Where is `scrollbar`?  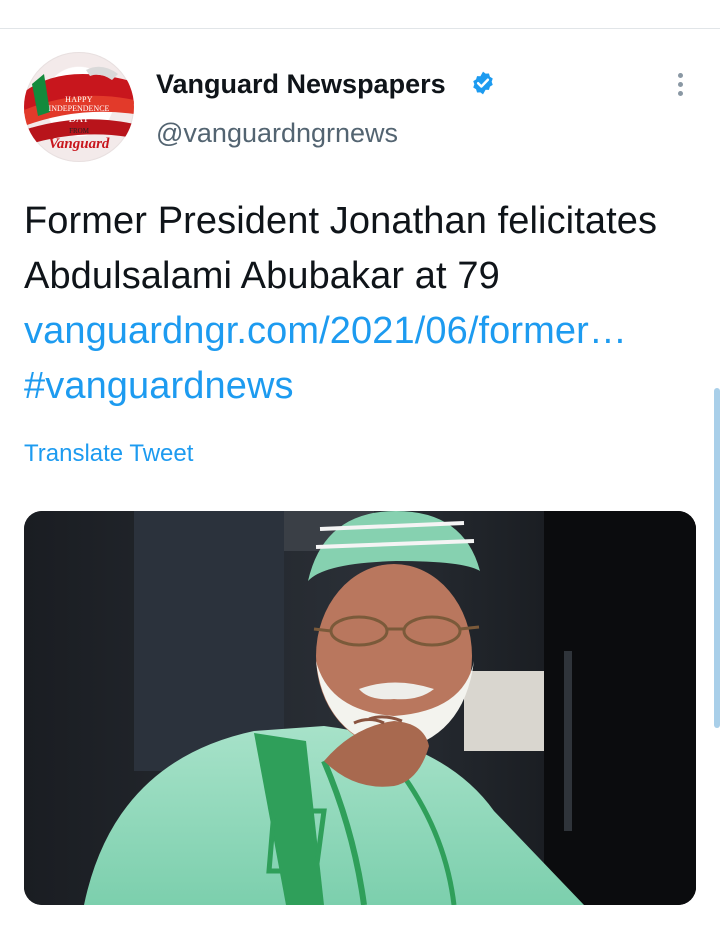
scrollbar is located at coordinates (717, 558).